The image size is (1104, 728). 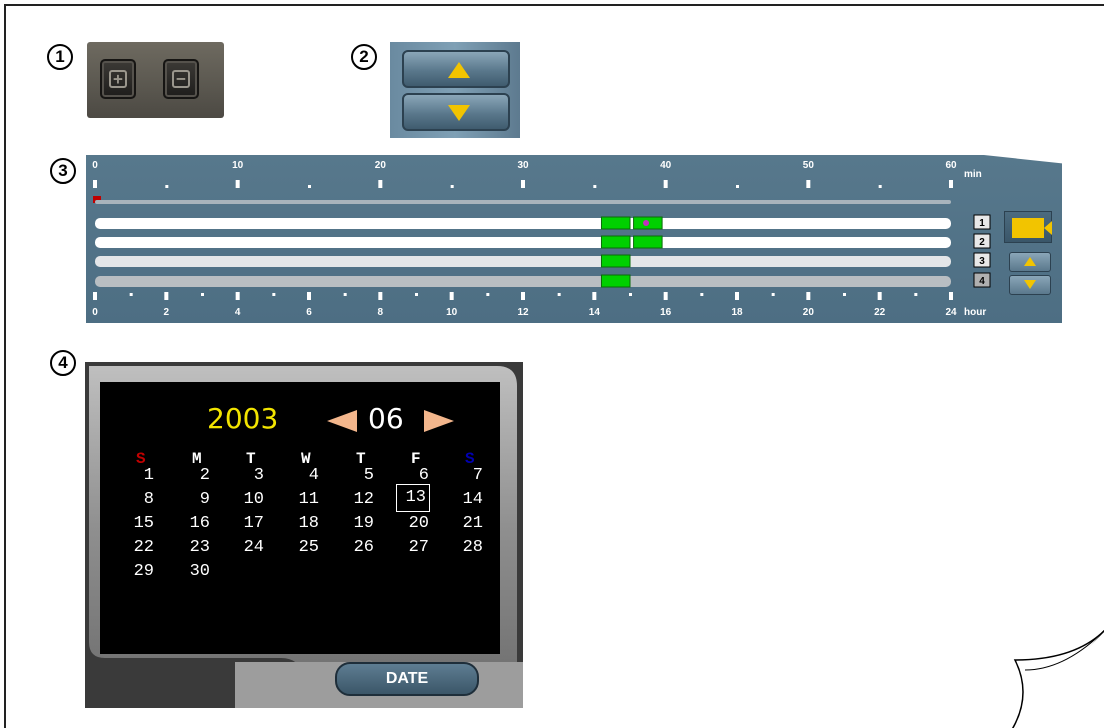 What do you see at coordinates (982, 261) in the screenshot?
I see `channel-number: 3` at bounding box center [982, 261].